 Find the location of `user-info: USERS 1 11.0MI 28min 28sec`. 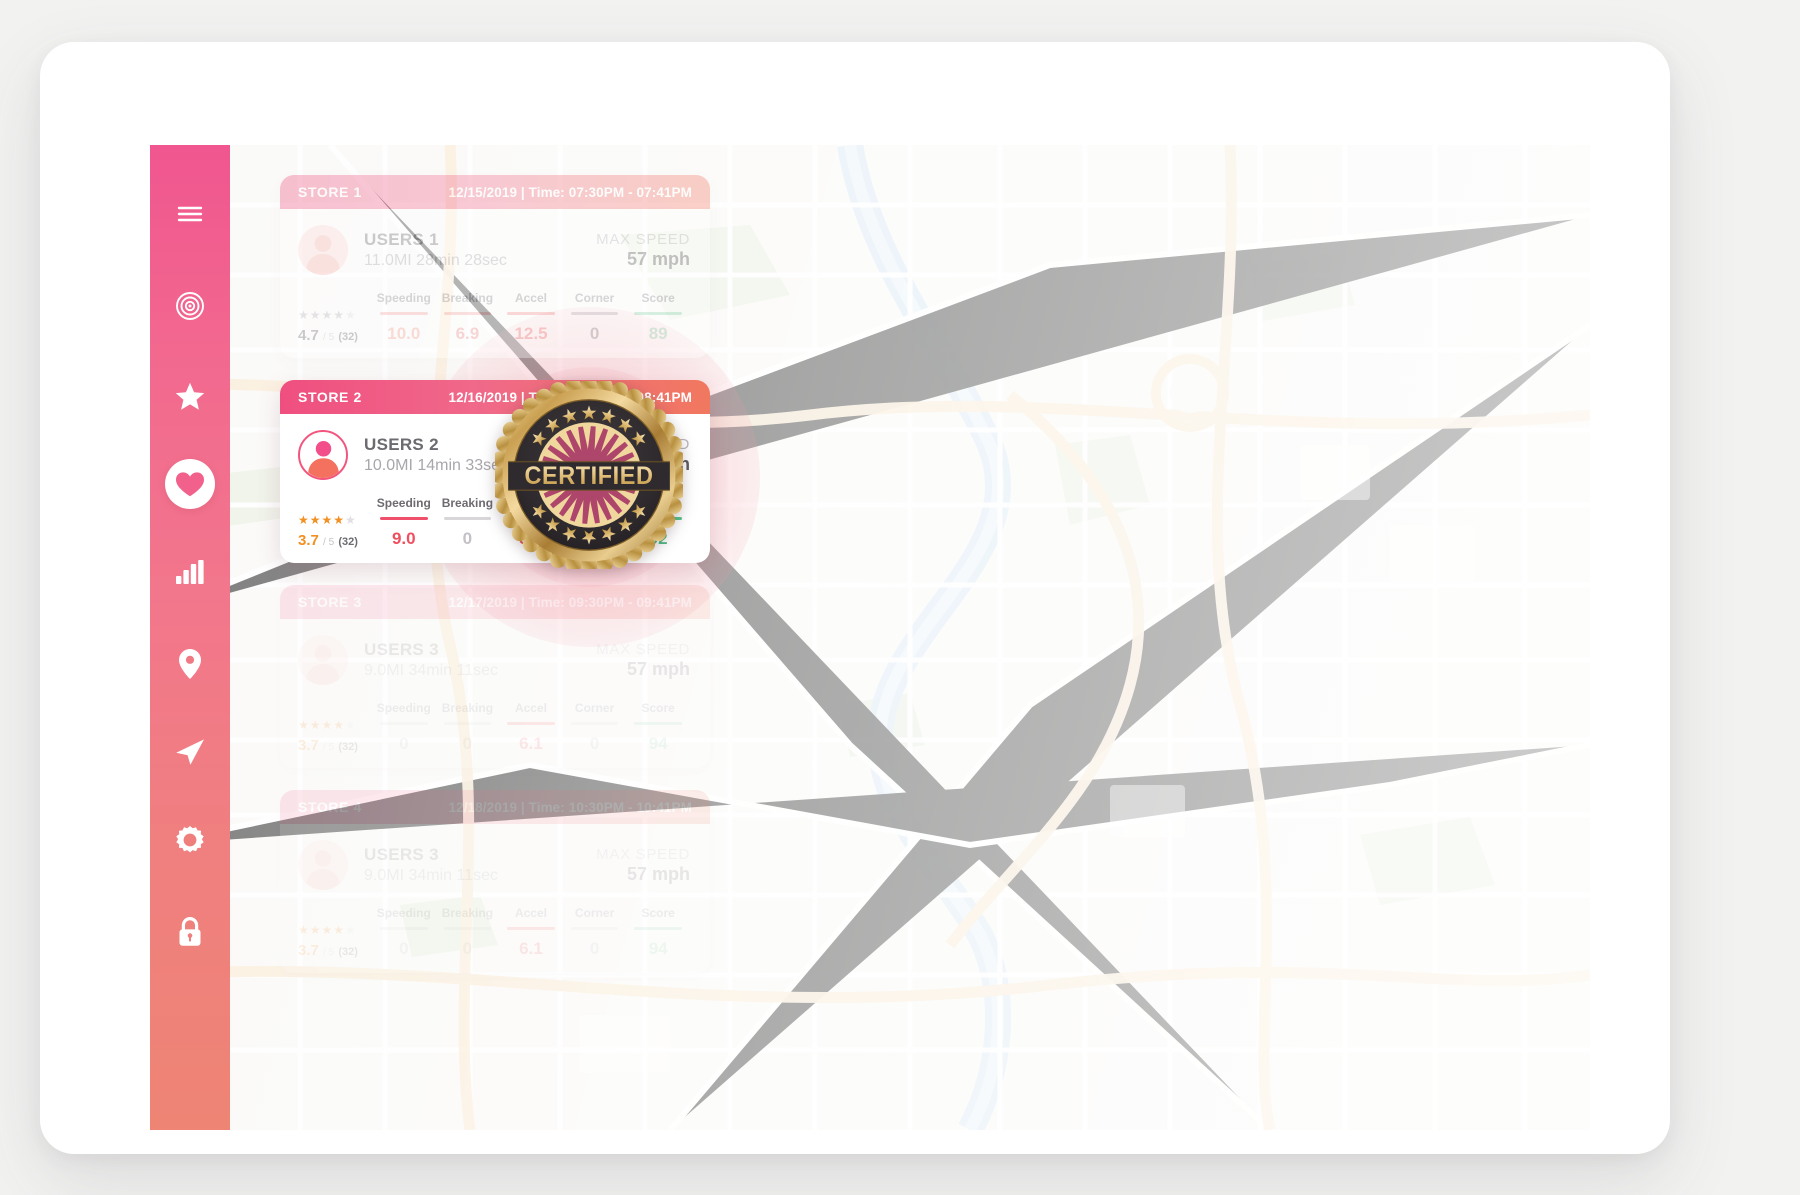

user-info: USERS 1 11.0MI 28min 28sec is located at coordinates (435, 250).